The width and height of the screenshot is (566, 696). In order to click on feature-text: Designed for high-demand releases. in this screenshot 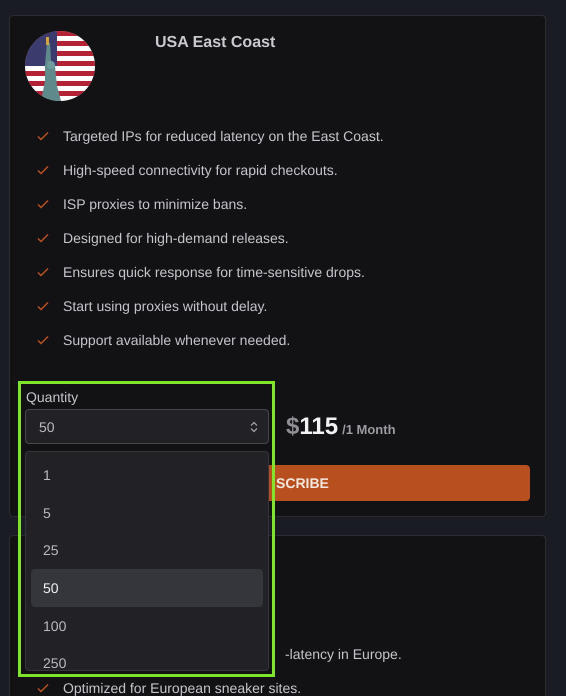, I will do `click(176, 238)`.